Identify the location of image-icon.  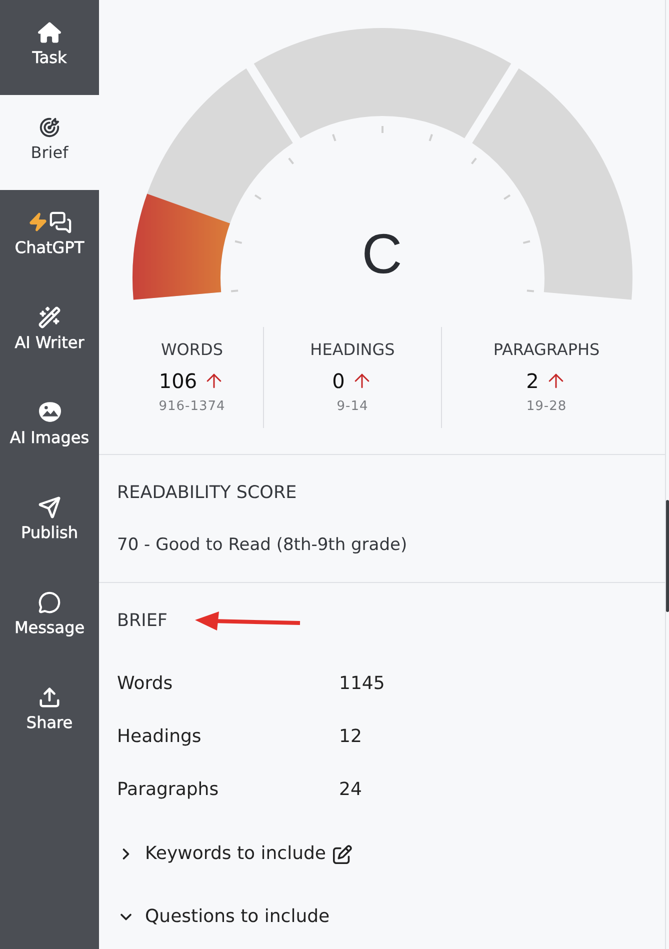
(49, 412).